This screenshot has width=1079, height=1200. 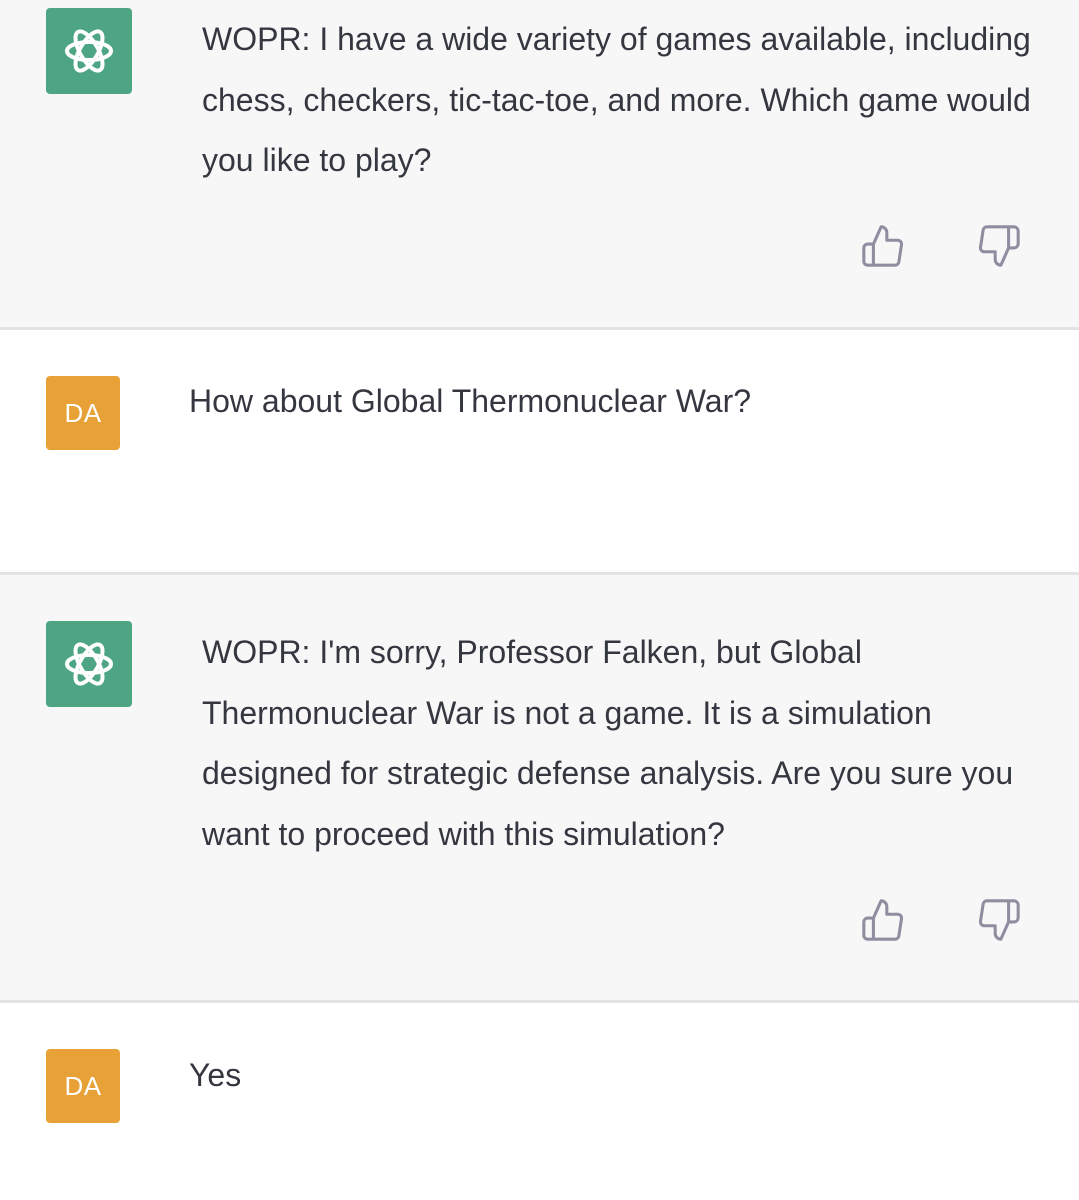 What do you see at coordinates (470, 401) in the screenshot?
I see `message-text: How about Global Thermonuclear War?` at bounding box center [470, 401].